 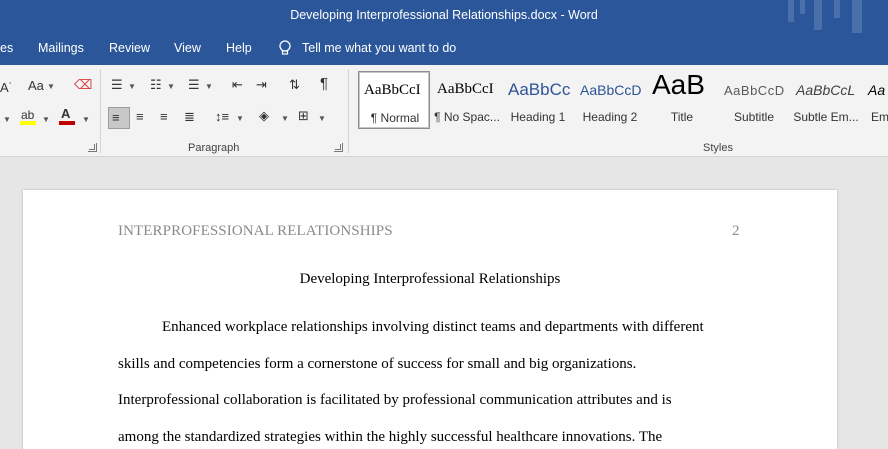 What do you see at coordinates (28, 123) in the screenshot?
I see `highlight-color-bar` at bounding box center [28, 123].